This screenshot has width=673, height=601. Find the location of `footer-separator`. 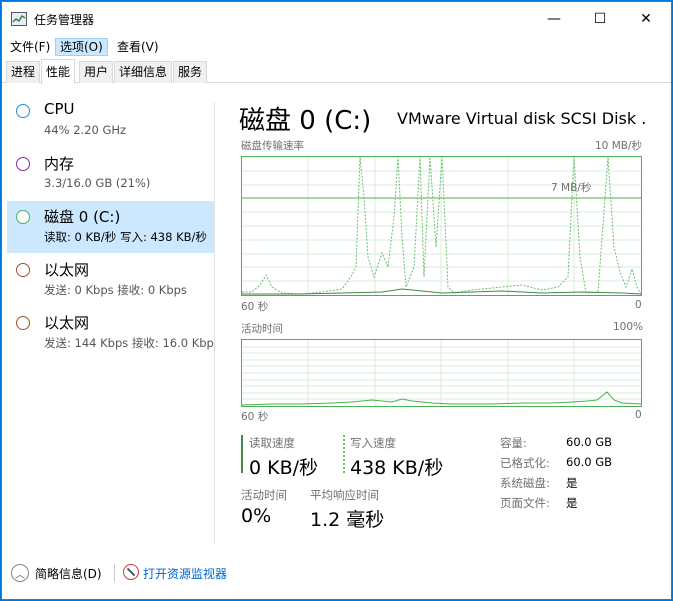

footer-separator is located at coordinates (114, 573).